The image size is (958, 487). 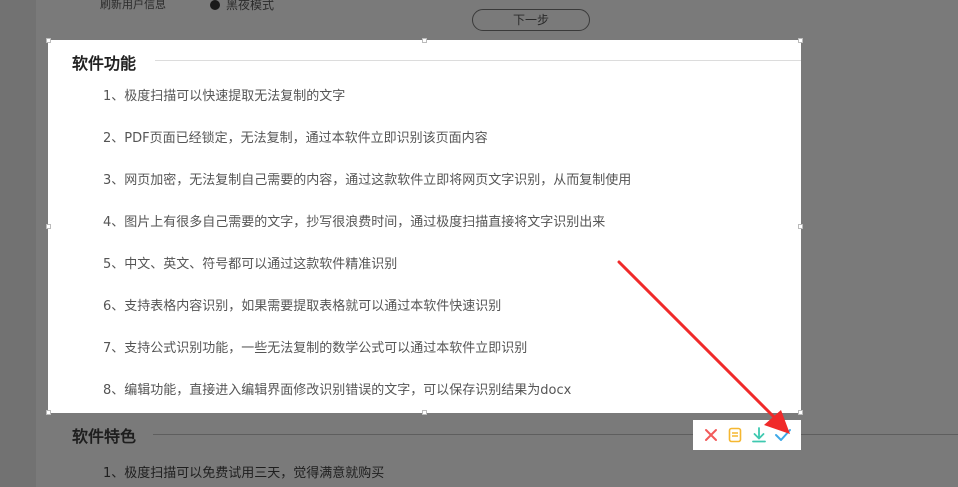 I want to click on resize-handle-bottom, so click(x=424, y=412).